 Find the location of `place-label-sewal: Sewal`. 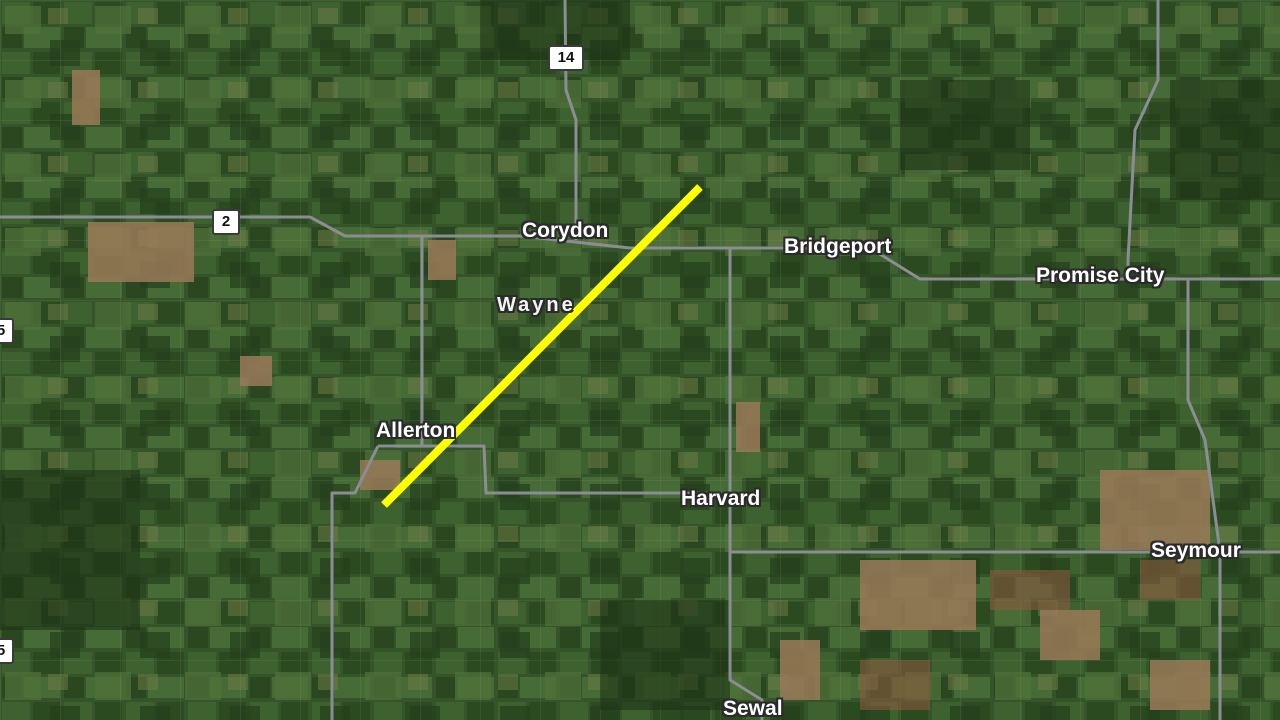

place-label-sewal: Sewal is located at coordinates (753, 708).